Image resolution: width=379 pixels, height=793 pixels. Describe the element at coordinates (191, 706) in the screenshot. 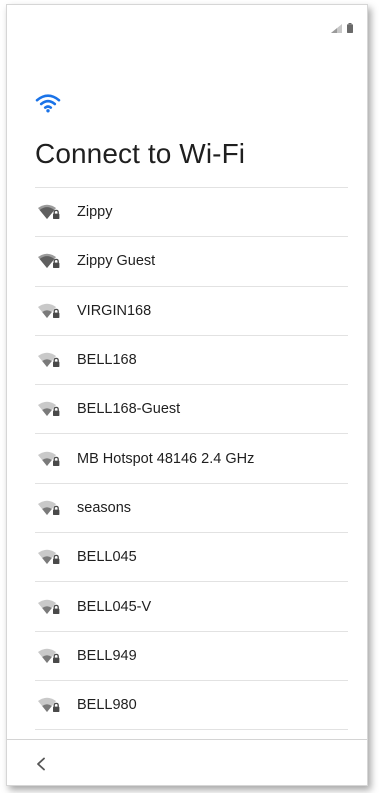

I see `network-item: BELL980` at that location.